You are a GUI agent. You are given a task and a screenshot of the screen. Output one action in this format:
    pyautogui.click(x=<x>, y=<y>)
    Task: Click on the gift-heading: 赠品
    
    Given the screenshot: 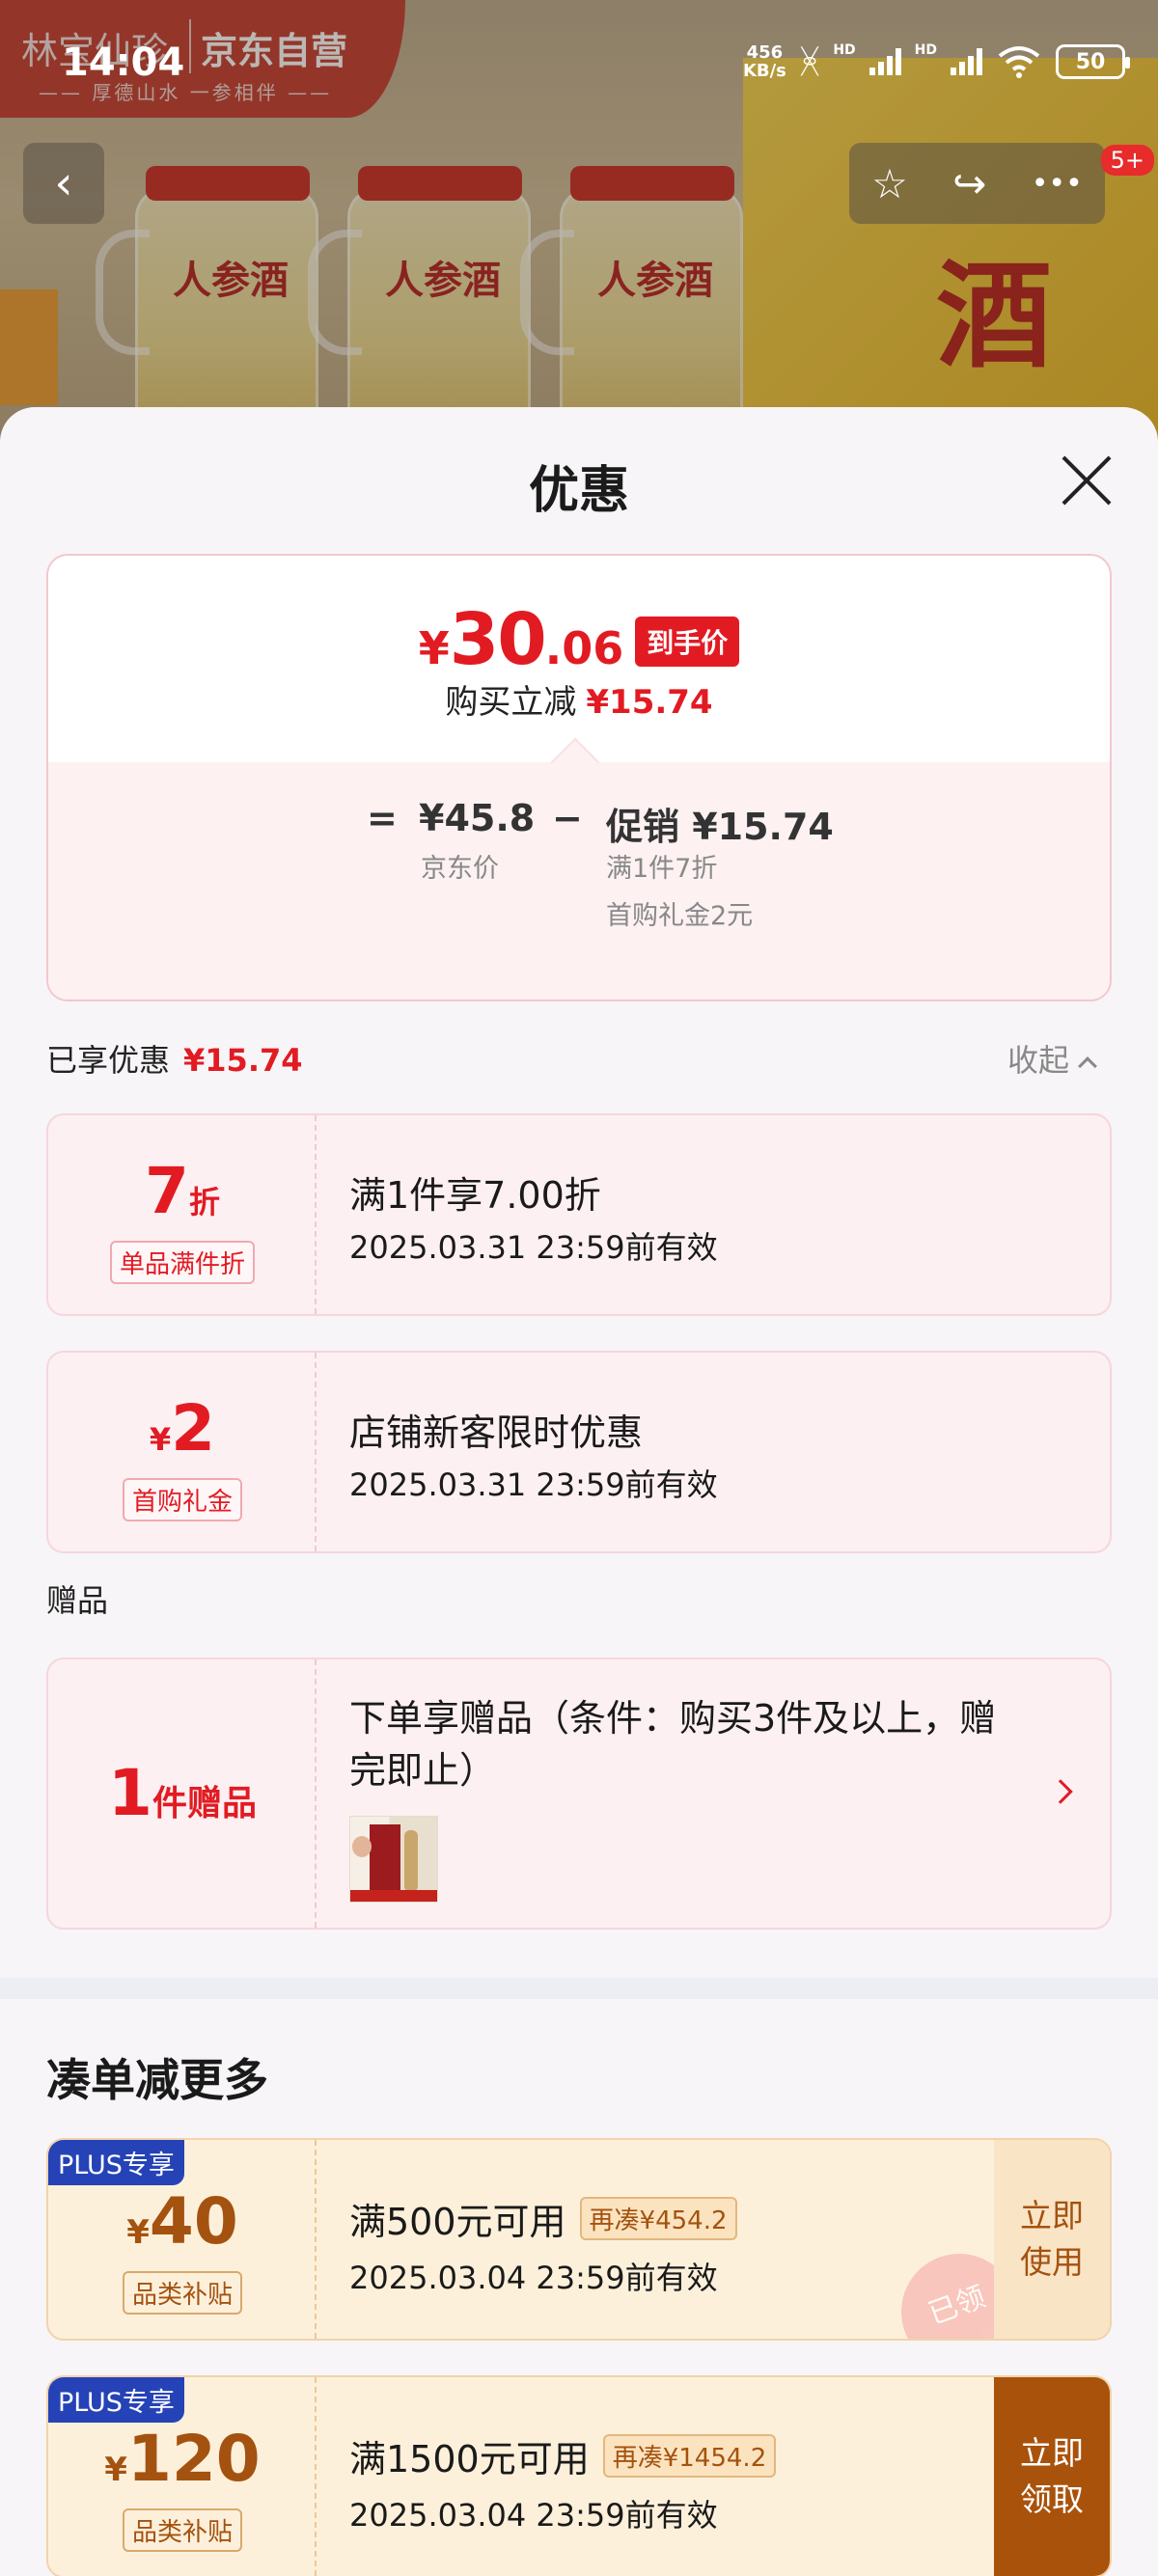 What is the action you would take?
    pyautogui.click(x=77, y=1600)
    